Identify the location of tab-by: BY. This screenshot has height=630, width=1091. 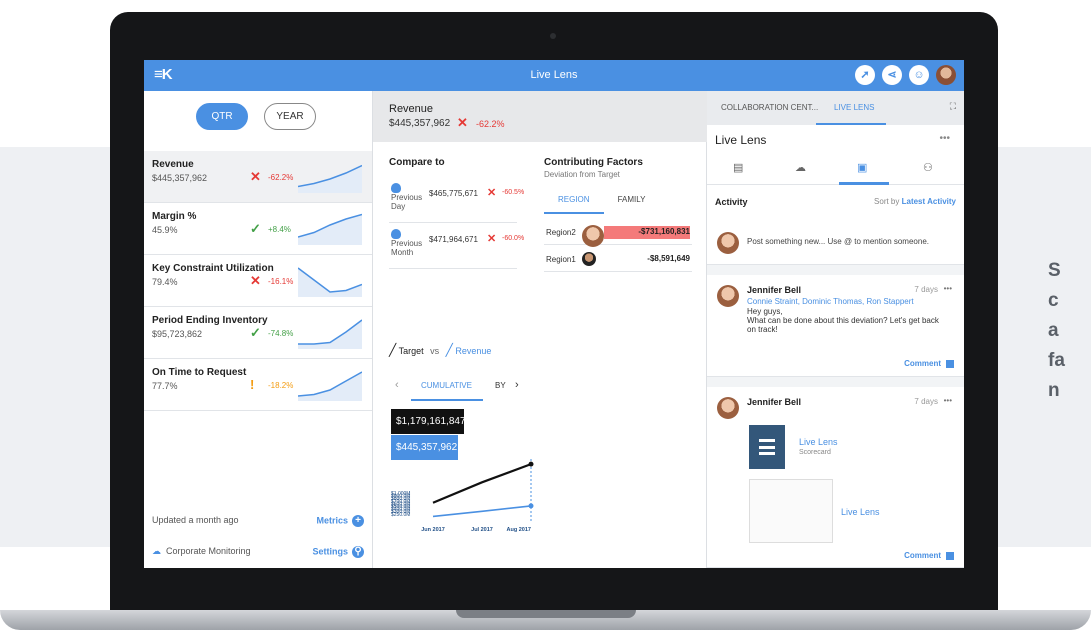
(500, 385).